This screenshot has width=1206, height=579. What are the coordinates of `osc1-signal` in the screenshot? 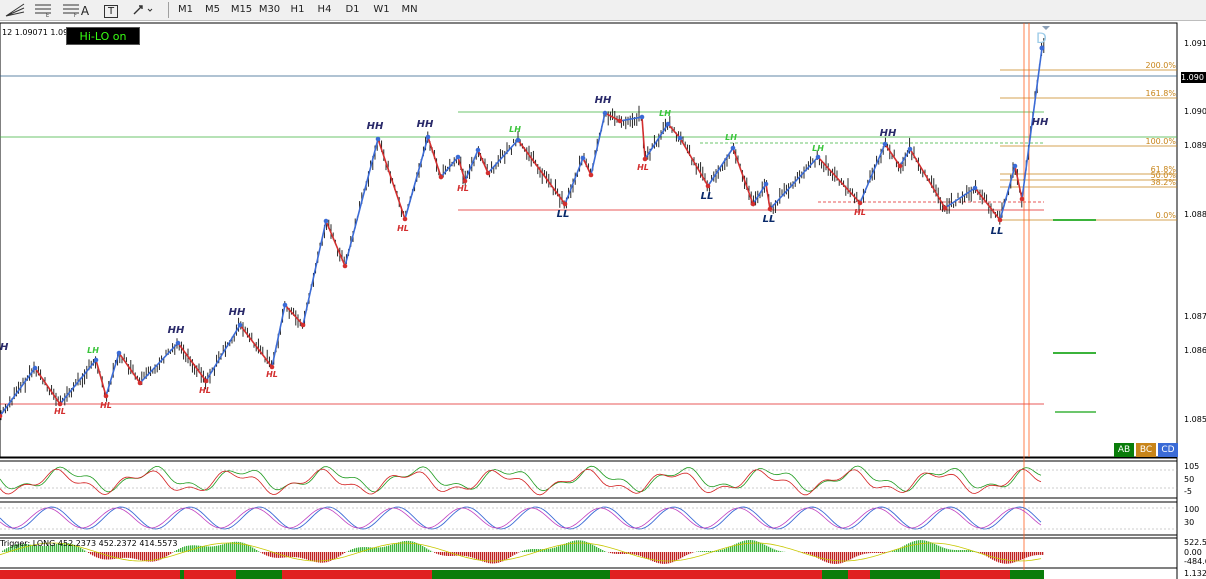 It's located at (521, 482).